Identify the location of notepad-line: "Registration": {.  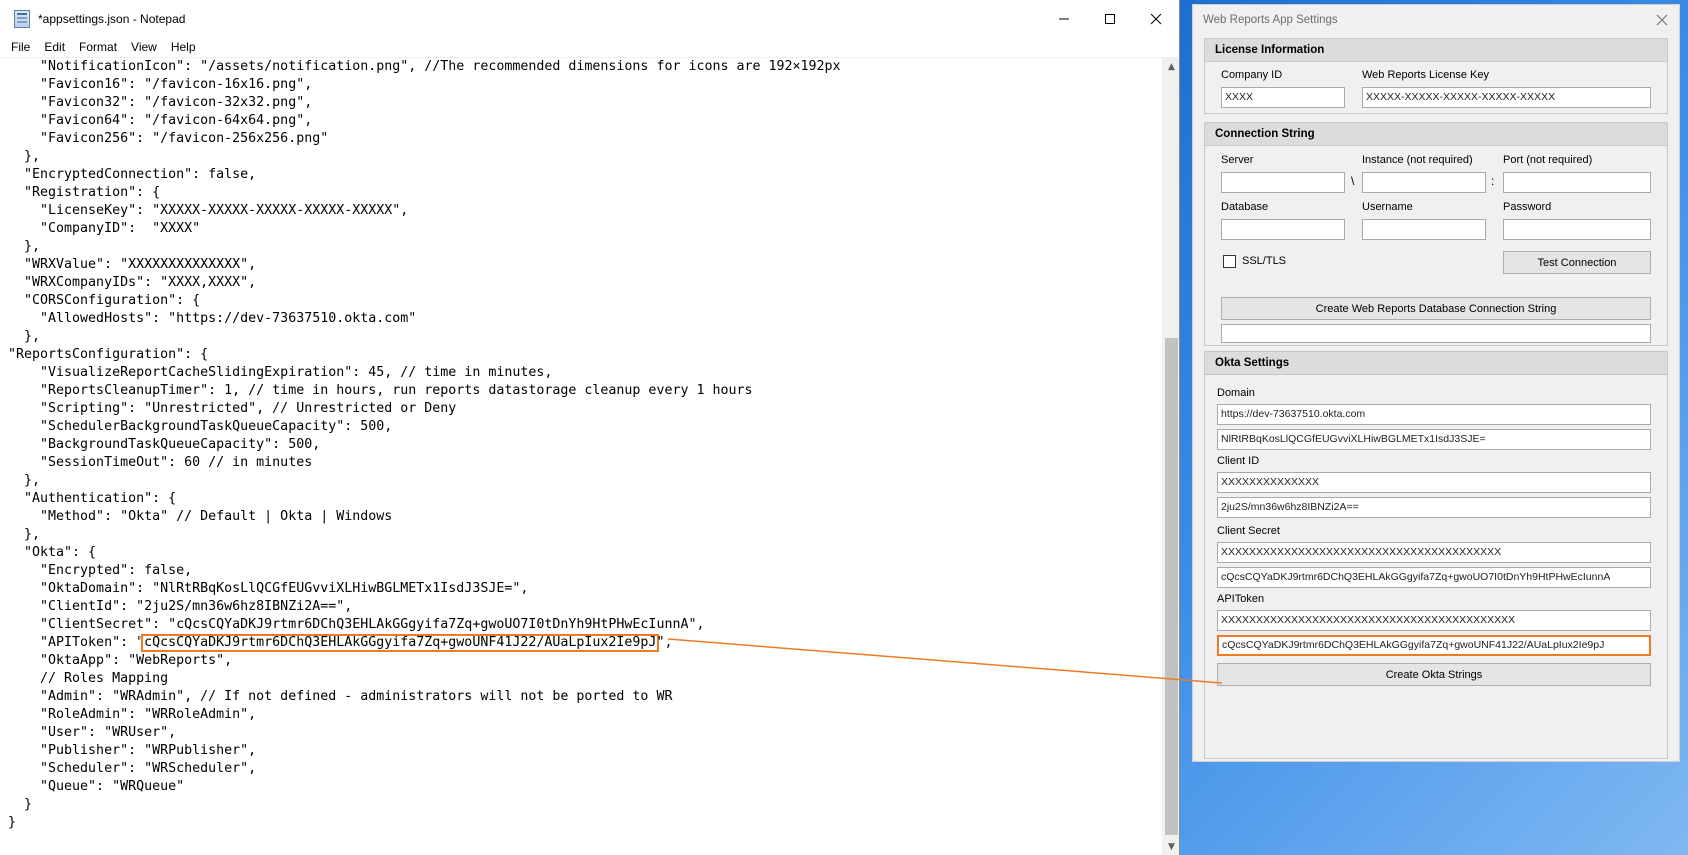
(84, 192).